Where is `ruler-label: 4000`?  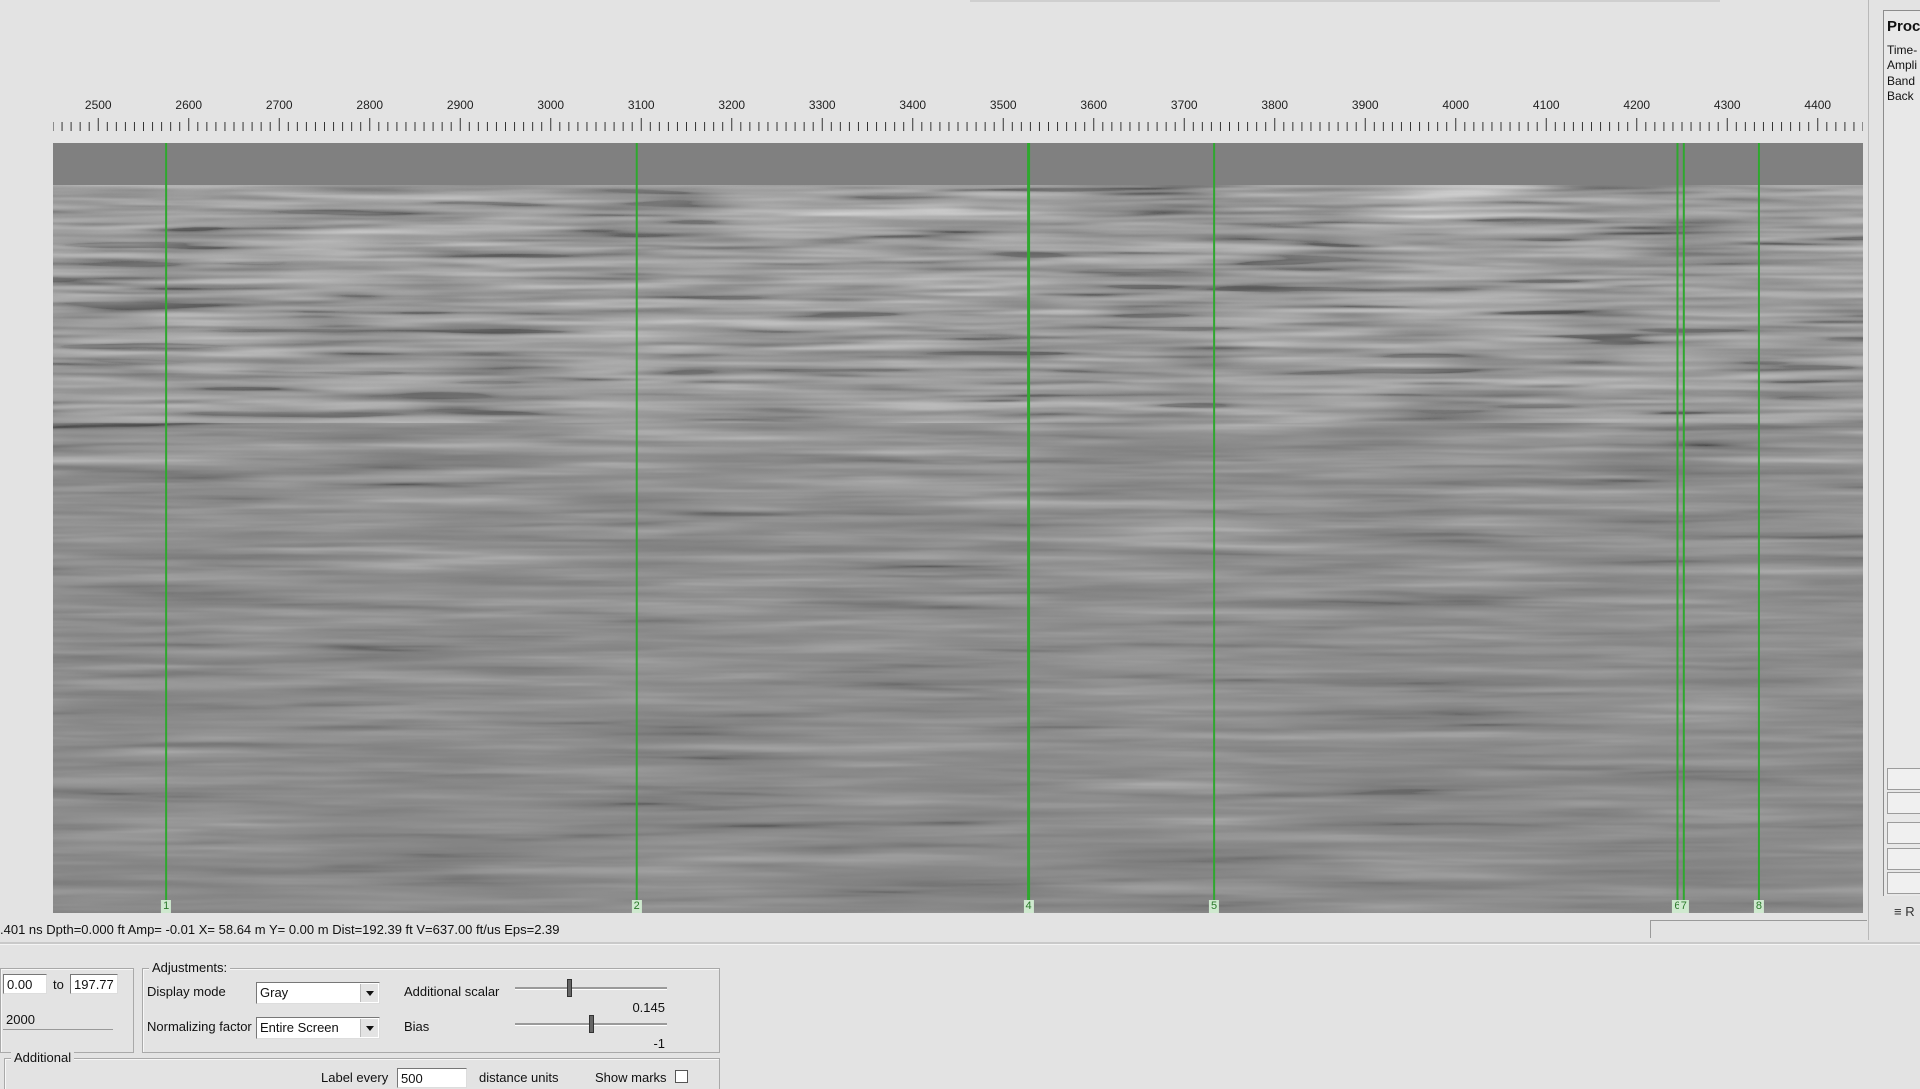 ruler-label: 4000 is located at coordinates (1456, 105).